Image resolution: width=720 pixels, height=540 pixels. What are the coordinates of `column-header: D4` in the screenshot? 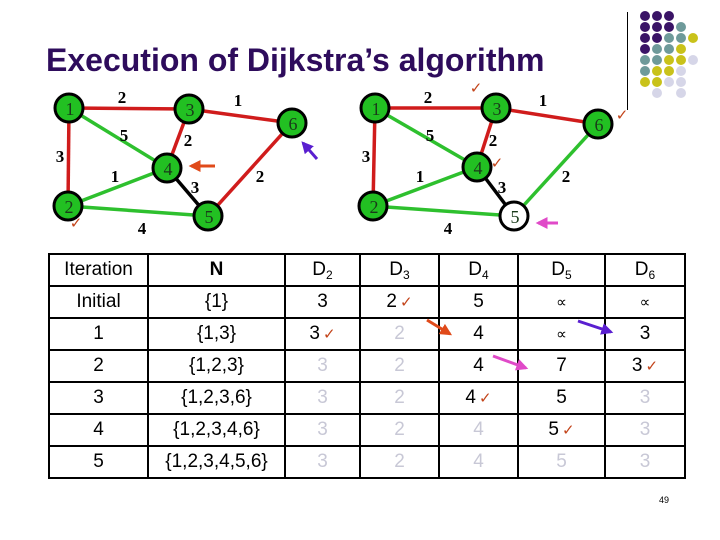 It's located at (478, 270).